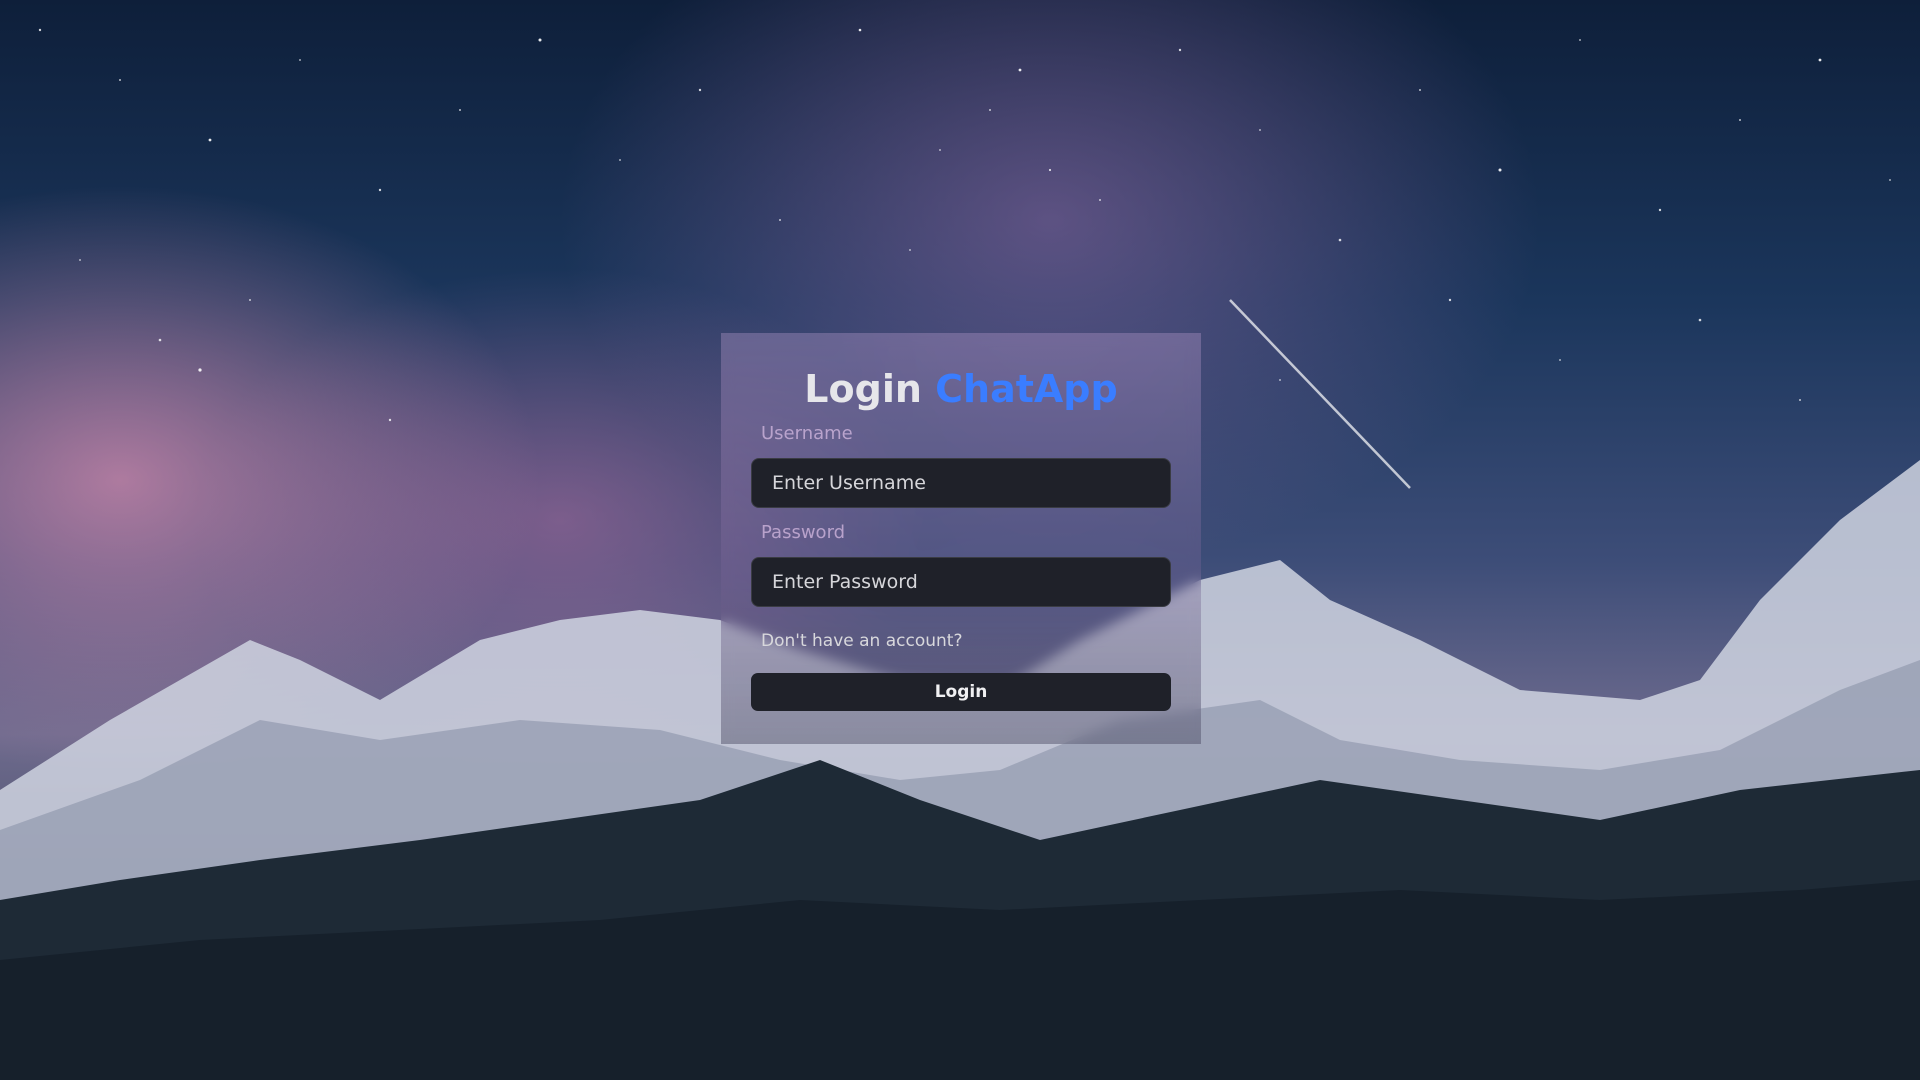  Describe the element at coordinates (807, 433) in the screenshot. I see `username-label: Username` at that location.